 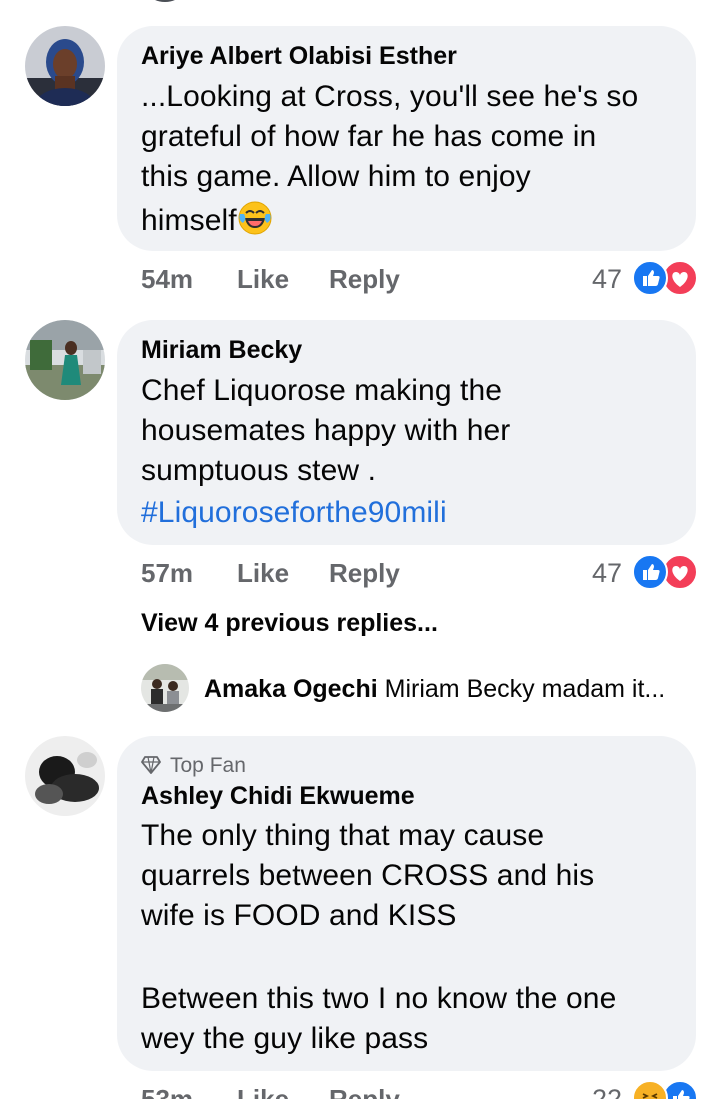 I want to click on comment-text-line: housemates happy with her, so click(x=326, y=430).